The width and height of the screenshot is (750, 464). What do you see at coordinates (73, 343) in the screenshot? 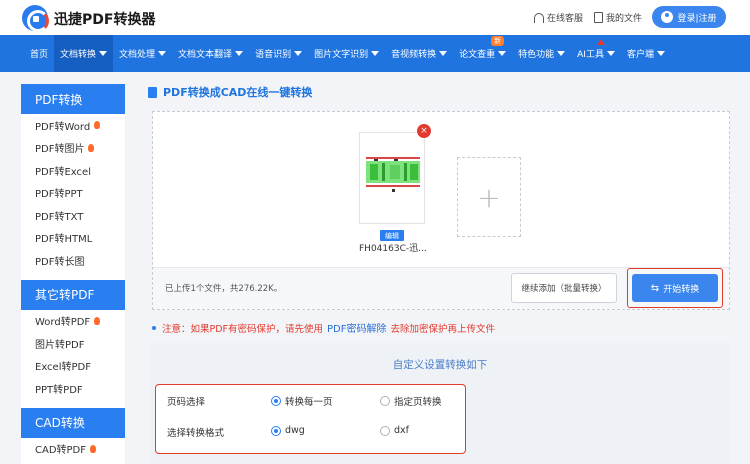
I see `sidebar-item-image-pdf: 图片转PDF` at bounding box center [73, 343].